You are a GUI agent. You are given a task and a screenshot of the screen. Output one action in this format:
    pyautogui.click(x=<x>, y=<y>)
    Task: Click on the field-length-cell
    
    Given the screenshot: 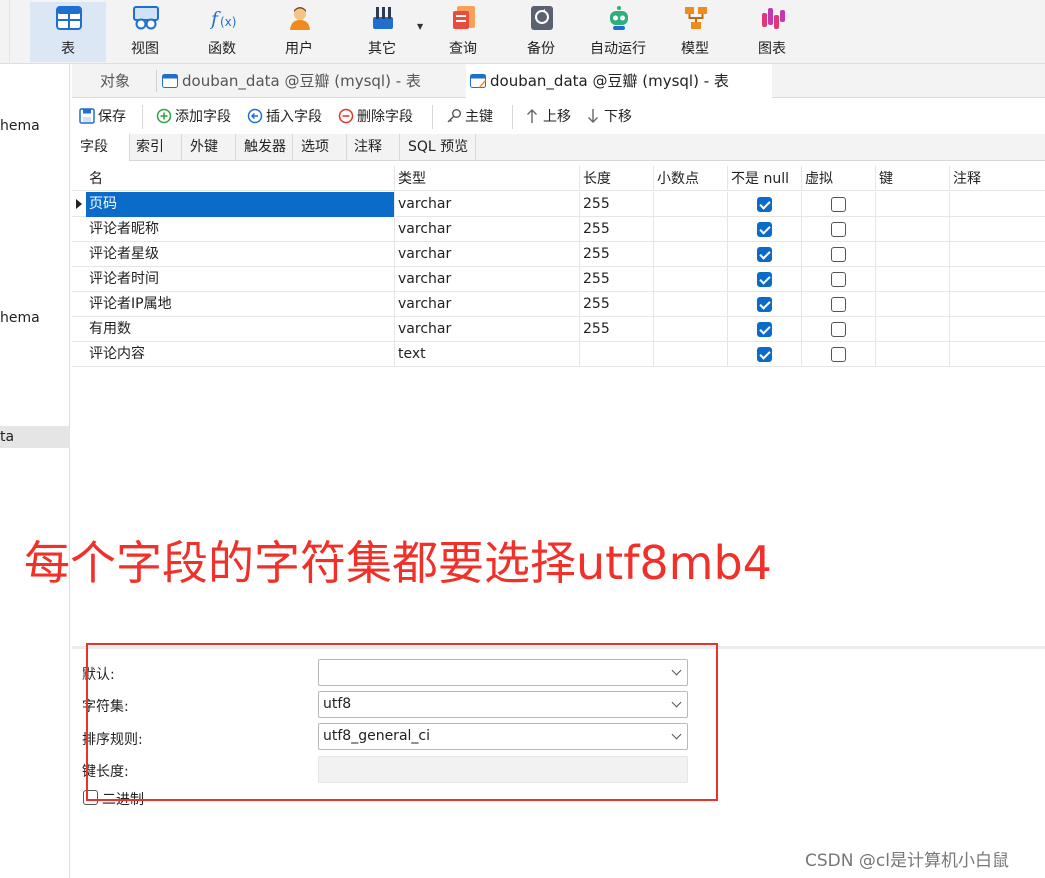 What is the action you would take?
    pyautogui.click(x=617, y=354)
    